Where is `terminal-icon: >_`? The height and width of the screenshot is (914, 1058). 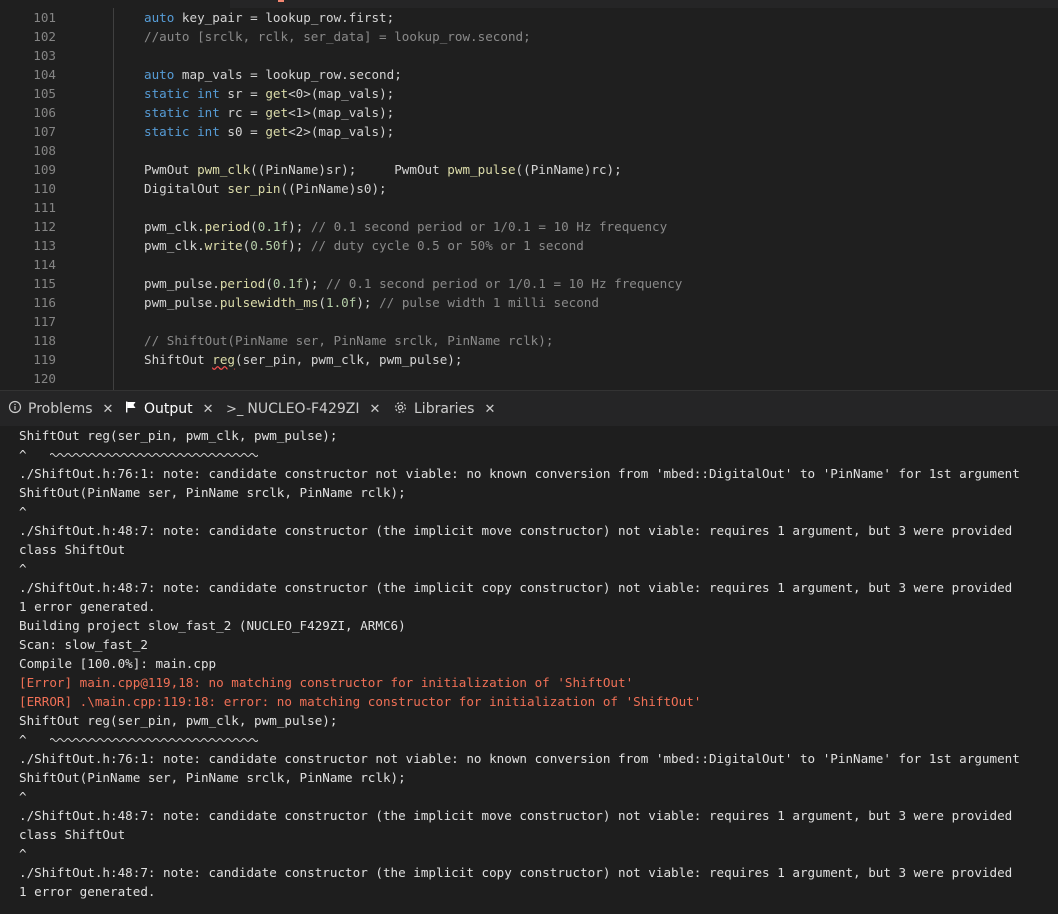
terminal-icon: >_ is located at coordinates (235, 409).